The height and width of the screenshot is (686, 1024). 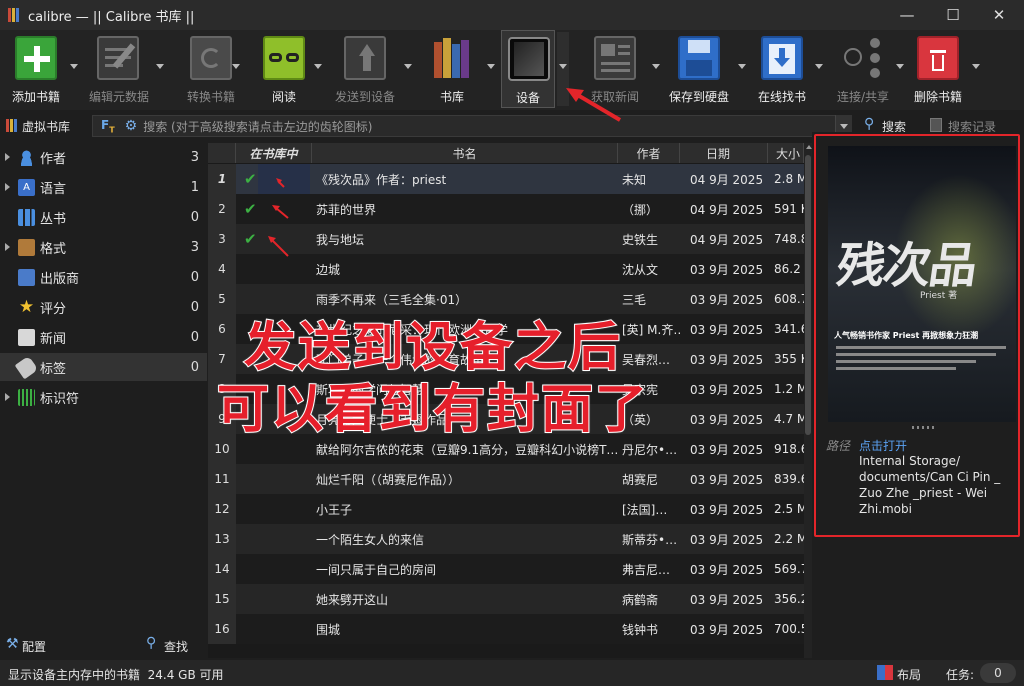 What do you see at coordinates (211, 69) in the screenshot?
I see `convert-books-button: 转换书籍` at bounding box center [211, 69].